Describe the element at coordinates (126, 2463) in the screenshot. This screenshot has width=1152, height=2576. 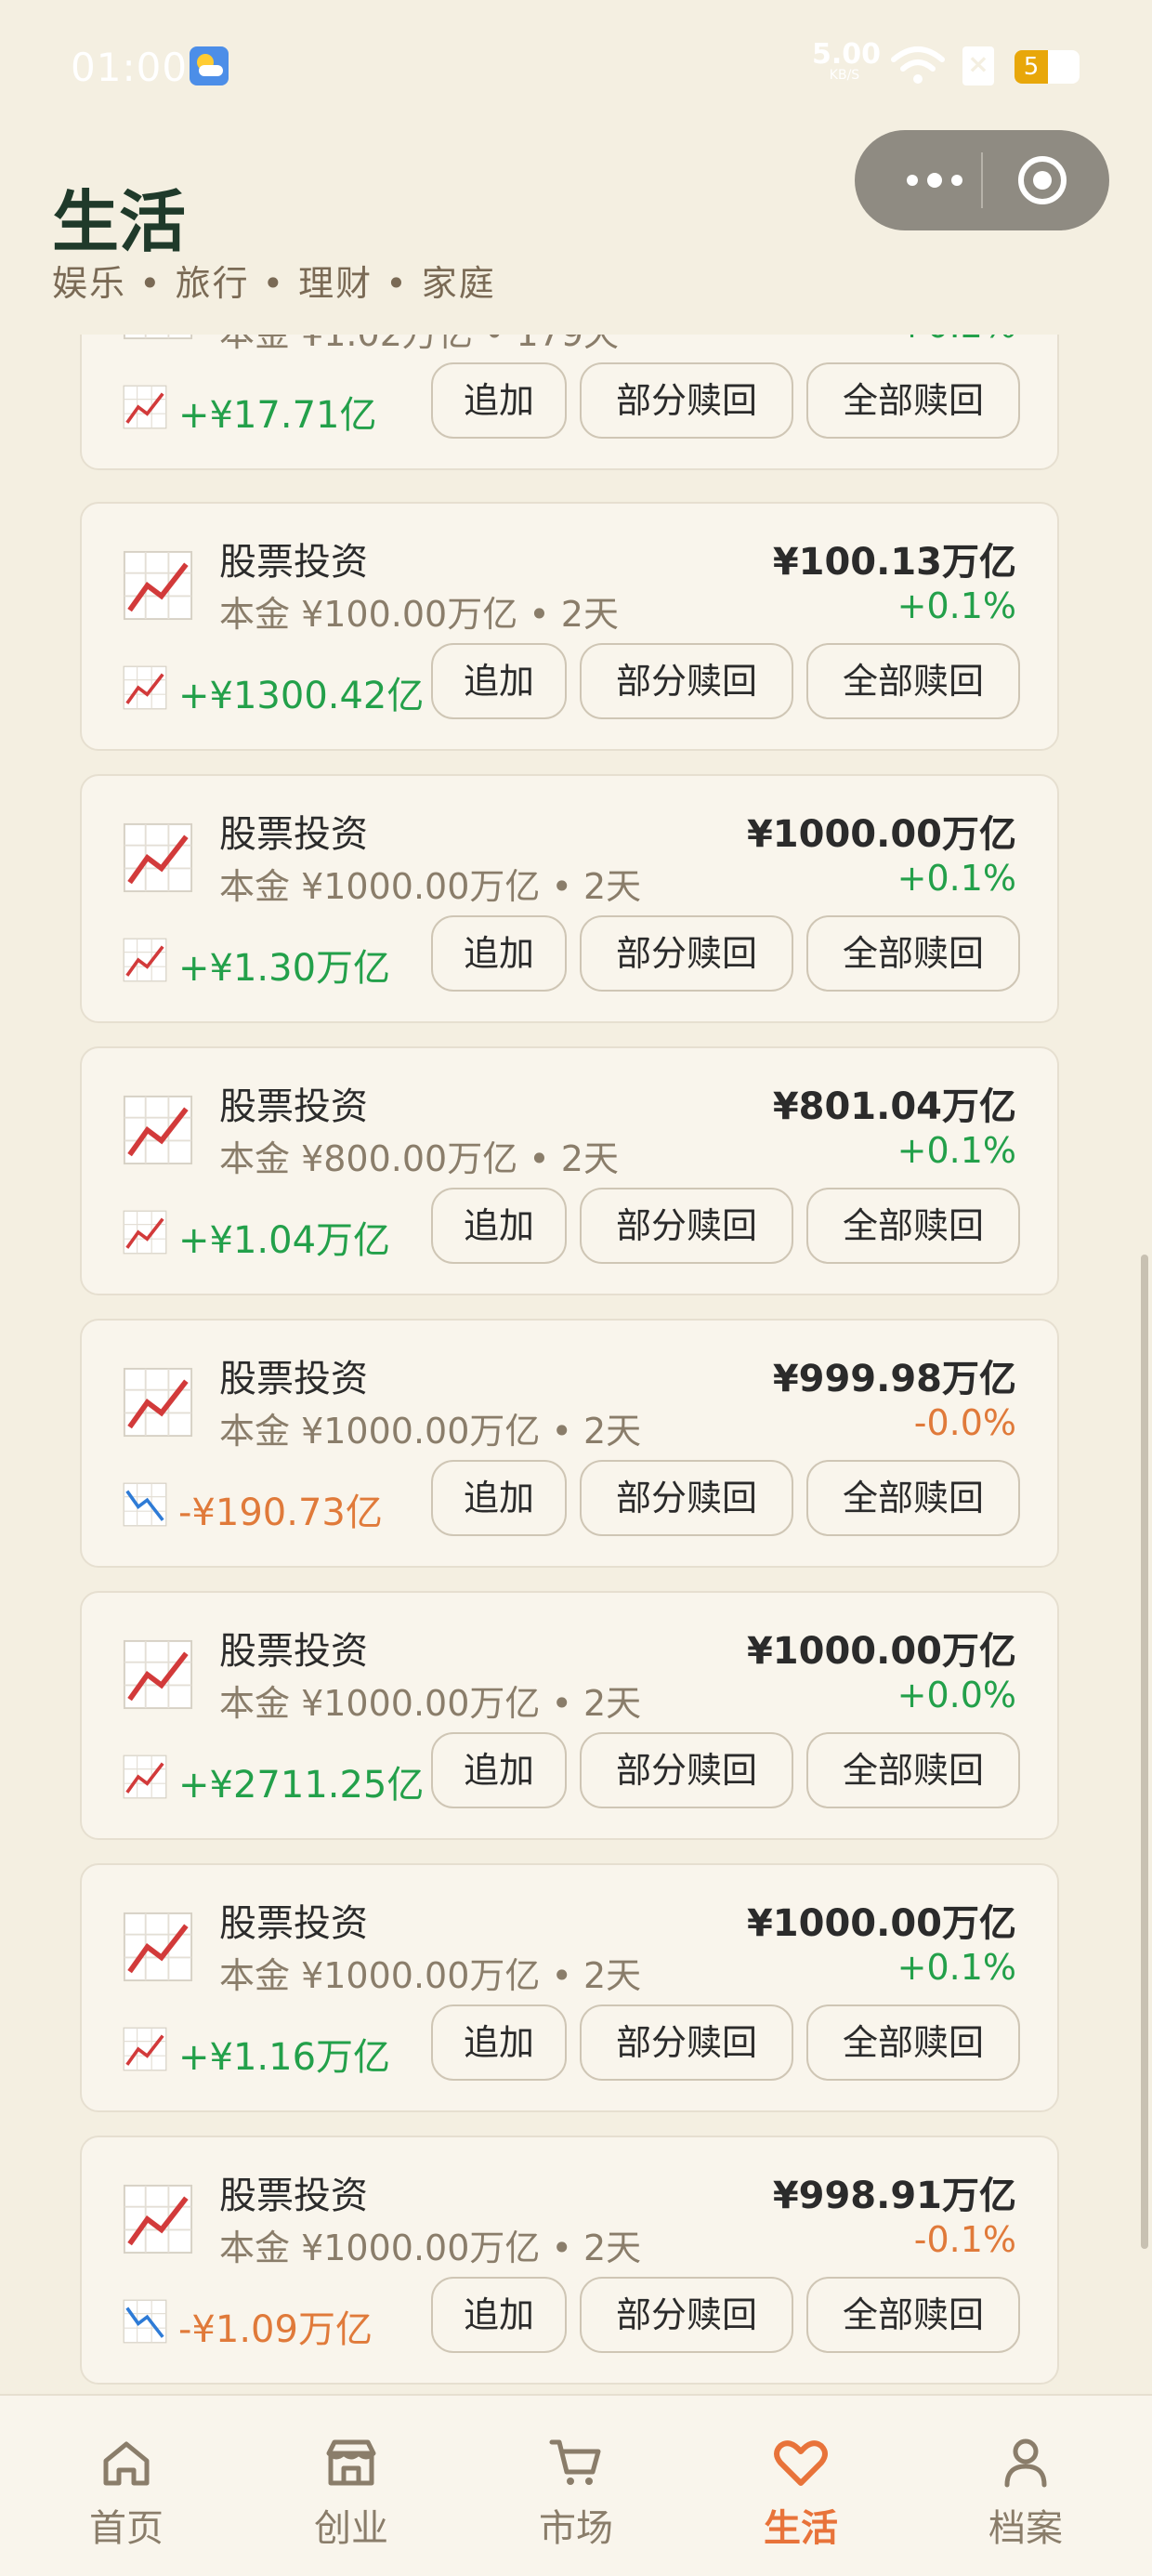
I see `home-icon` at that location.